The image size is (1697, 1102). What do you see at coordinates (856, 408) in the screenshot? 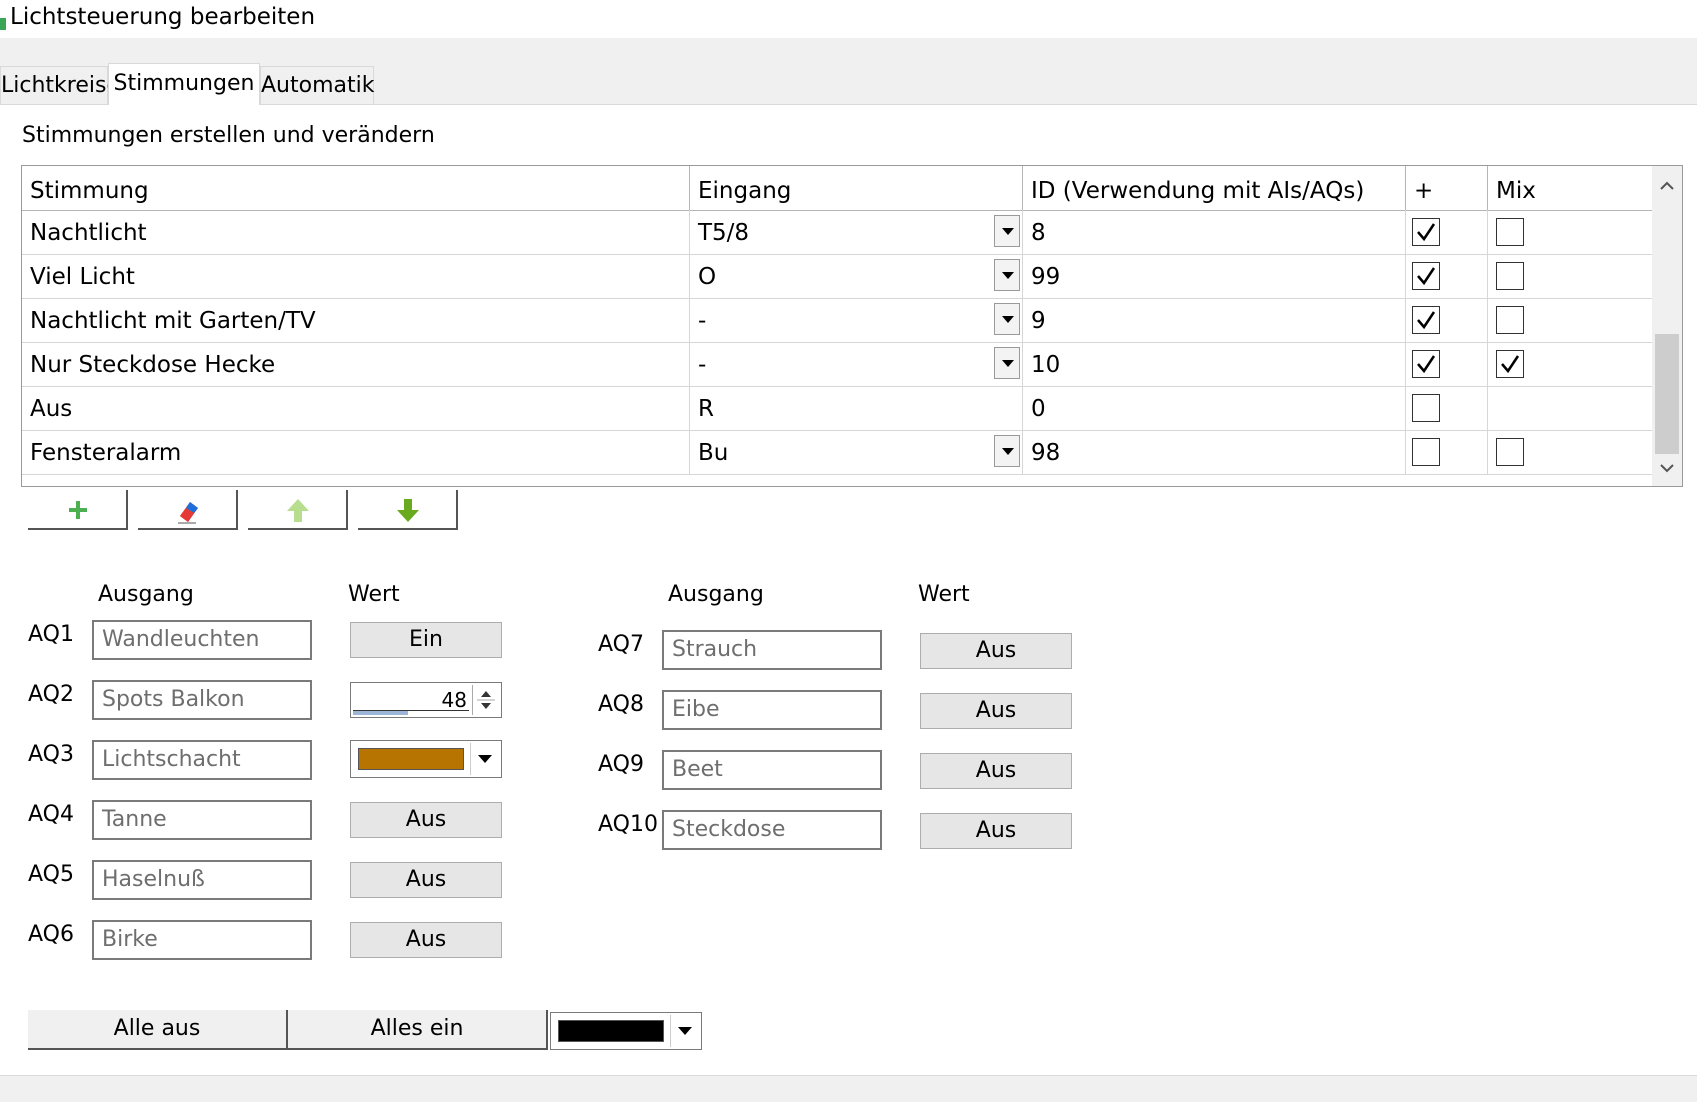
I see `input-cell: R` at bounding box center [856, 408].